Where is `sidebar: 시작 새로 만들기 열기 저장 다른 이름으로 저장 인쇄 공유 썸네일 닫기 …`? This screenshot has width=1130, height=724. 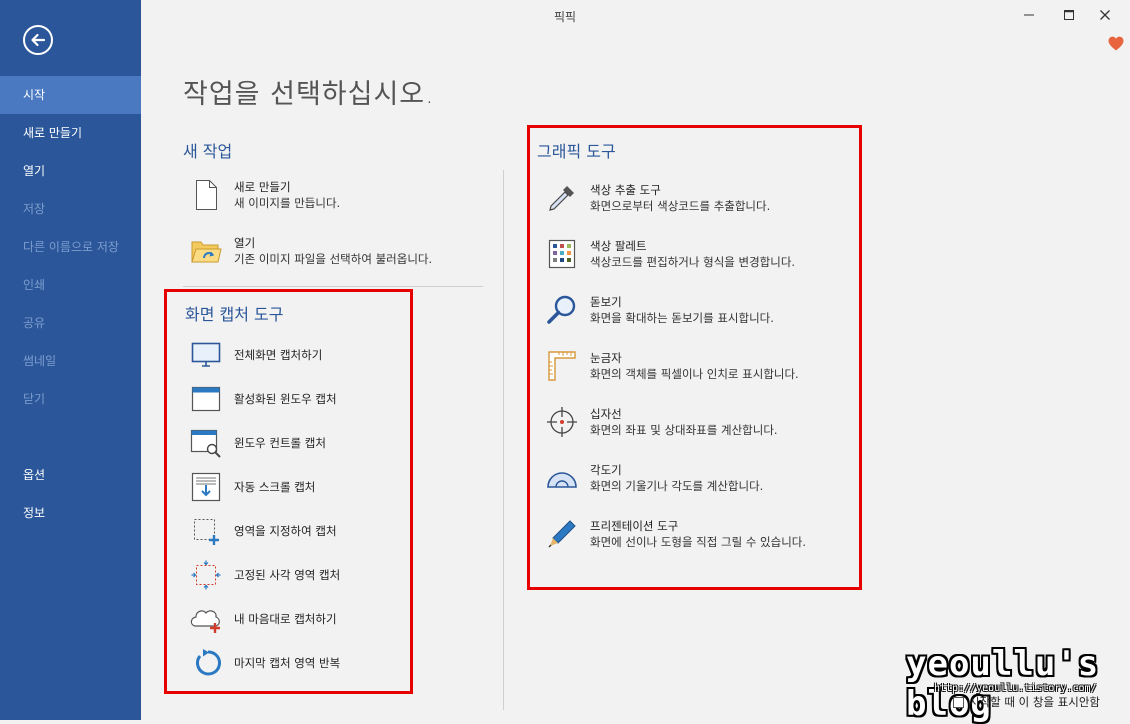 sidebar: 시작 새로 만들기 열기 저장 다른 이름으로 저장 인쇄 공유 썸네일 닫기 … is located at coordinates (70, 360).